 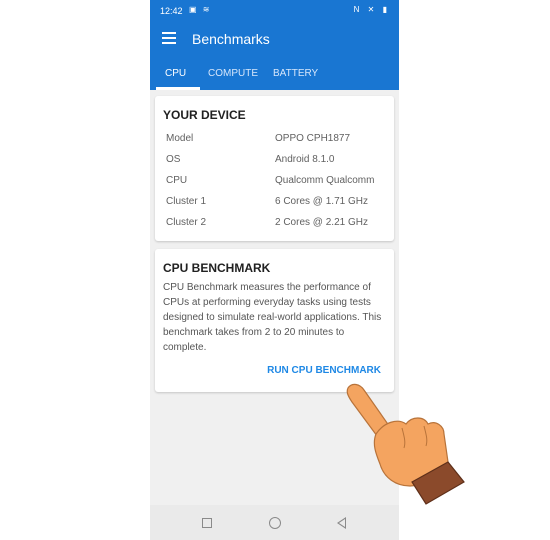 I want to click on menu-icon, so click(x=169, y=38).